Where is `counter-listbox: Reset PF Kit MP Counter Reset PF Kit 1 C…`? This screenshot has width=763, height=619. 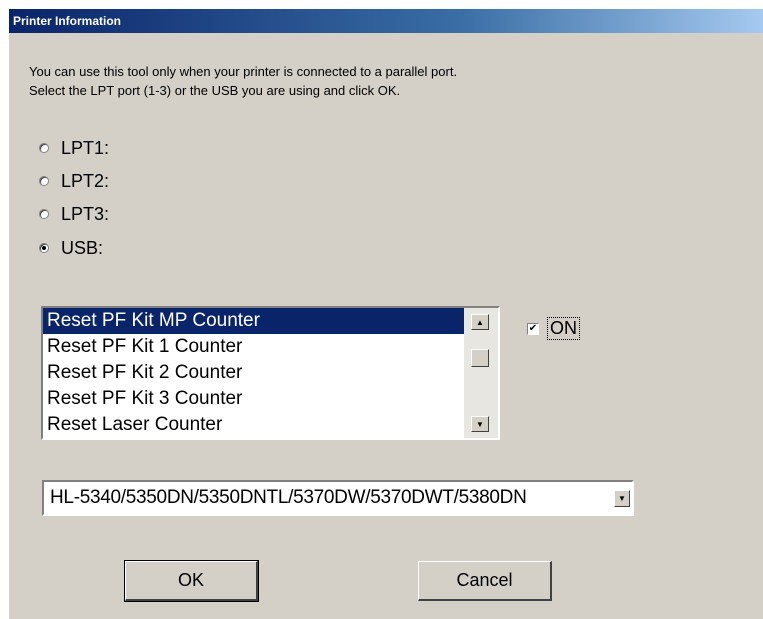 counter-listbox: Reset PF Kit MP Counter Reset PF Kit 1 C… is located at coordinates (270, 373).